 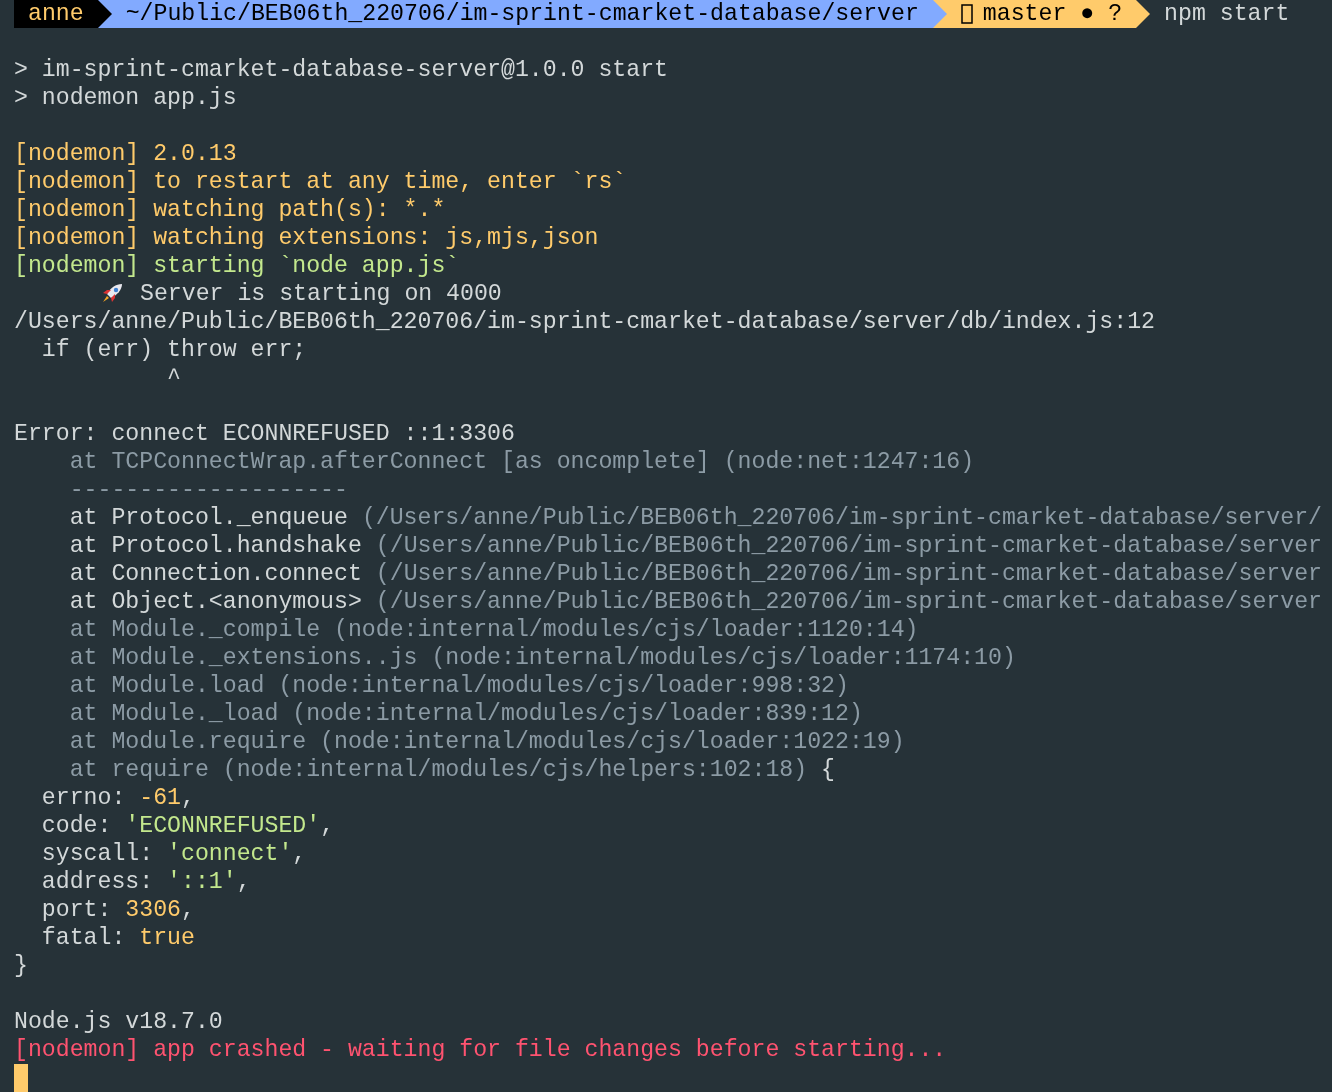 I want to click on output-line: > im-sprint-cmarket-database-server@1.0.0 start, so click(x=341, y=70).